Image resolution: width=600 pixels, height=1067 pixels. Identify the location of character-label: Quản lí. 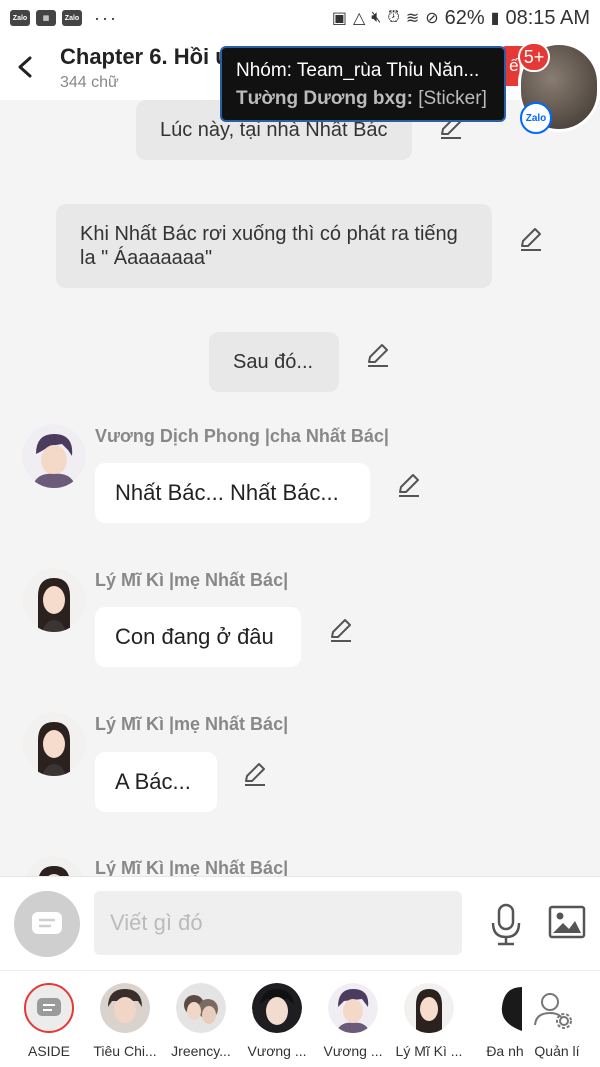
(557, 1051).